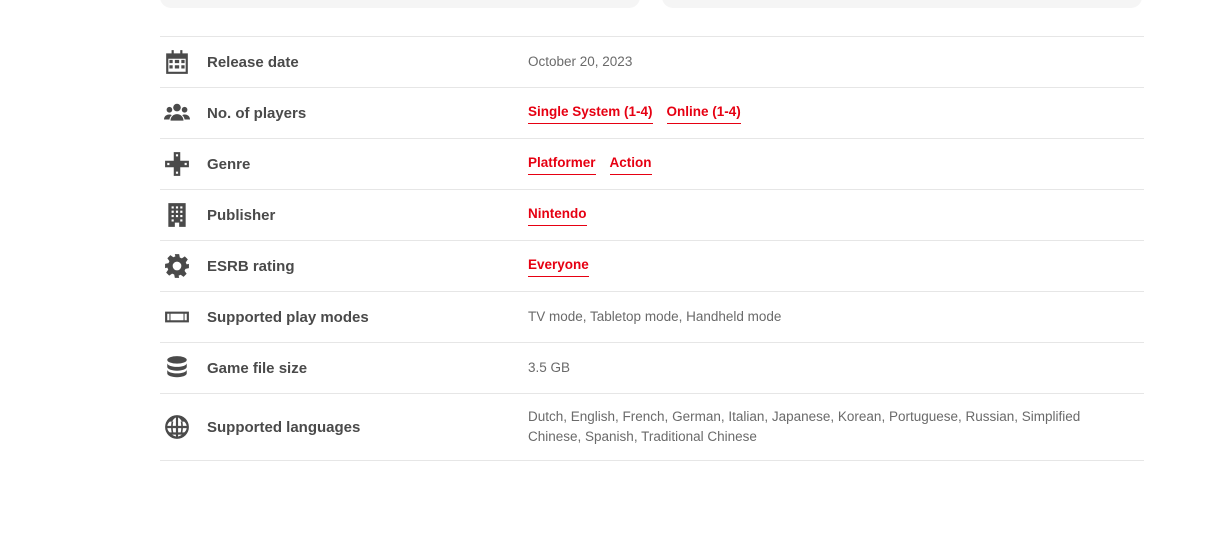 The height and width of the screenshot is (541, 1220). I want to click on spec-label-cell: Publisher, so click(344, 215).